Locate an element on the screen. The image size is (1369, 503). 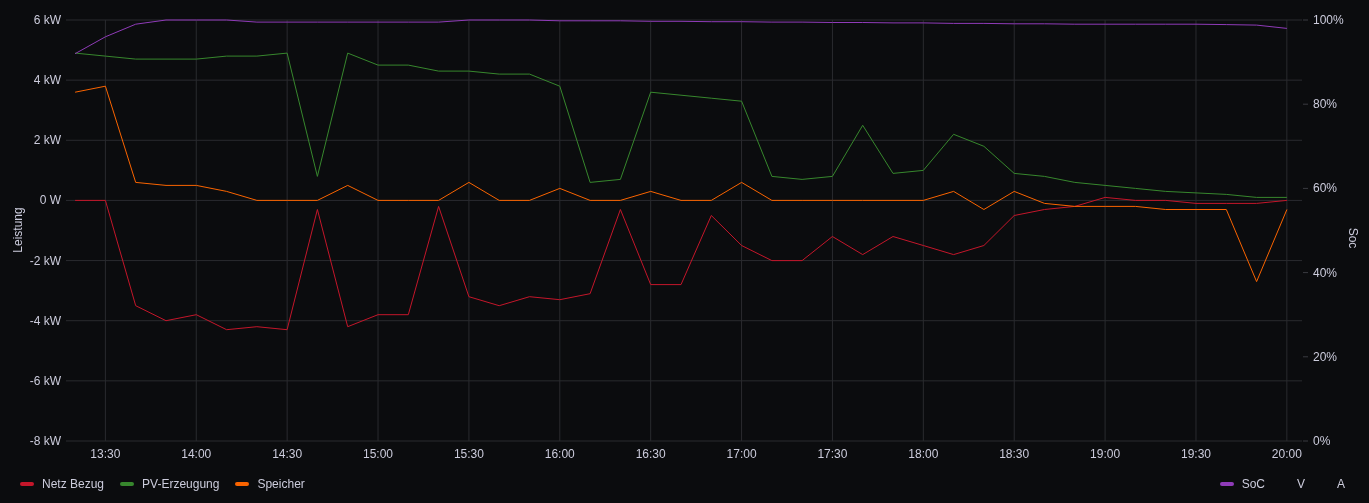
y-tick-label: 4 kW is located at coordinates (47, 80).